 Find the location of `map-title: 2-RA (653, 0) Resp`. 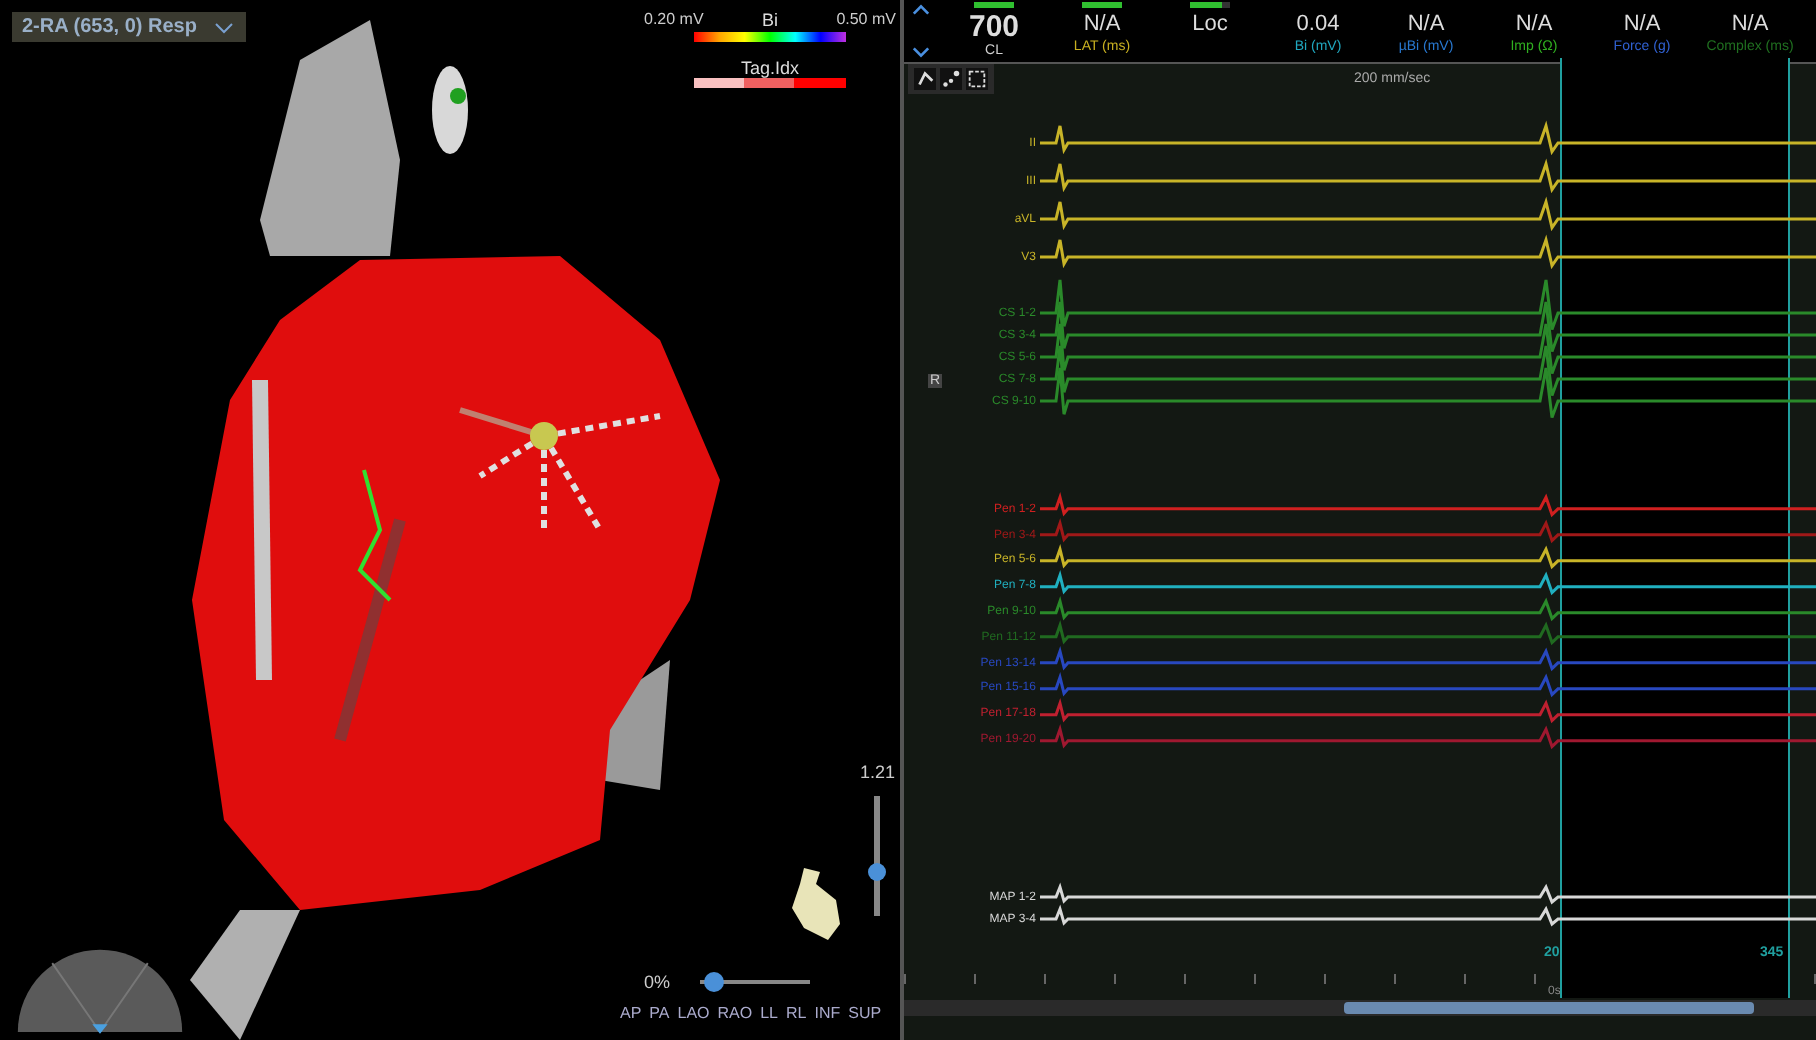

map-title: 2-RA (653, 0) Resp is located at coordinates (129, 27).